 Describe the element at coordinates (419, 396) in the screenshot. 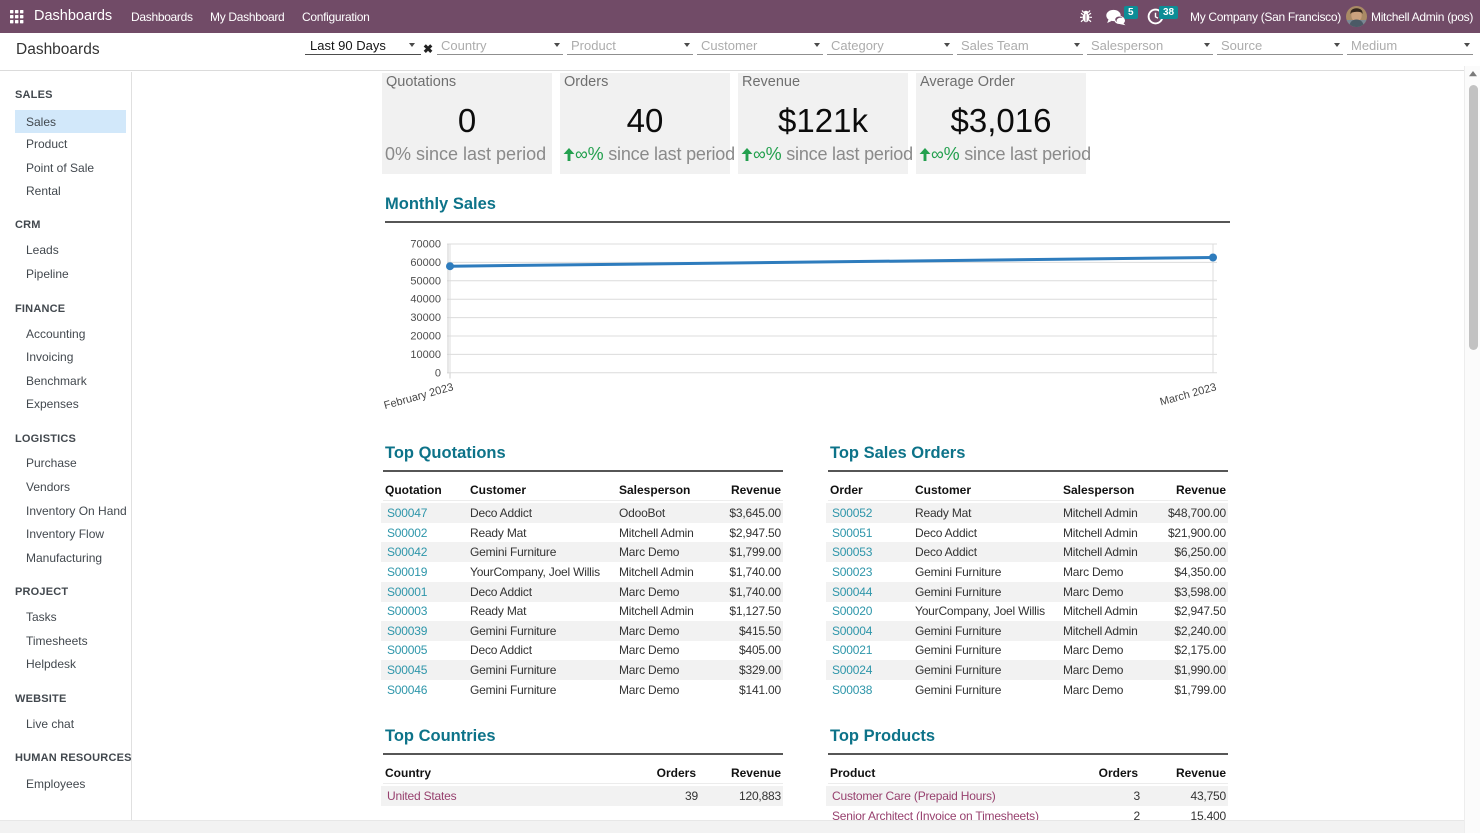

I see `svg-text: February 2023` at that location.